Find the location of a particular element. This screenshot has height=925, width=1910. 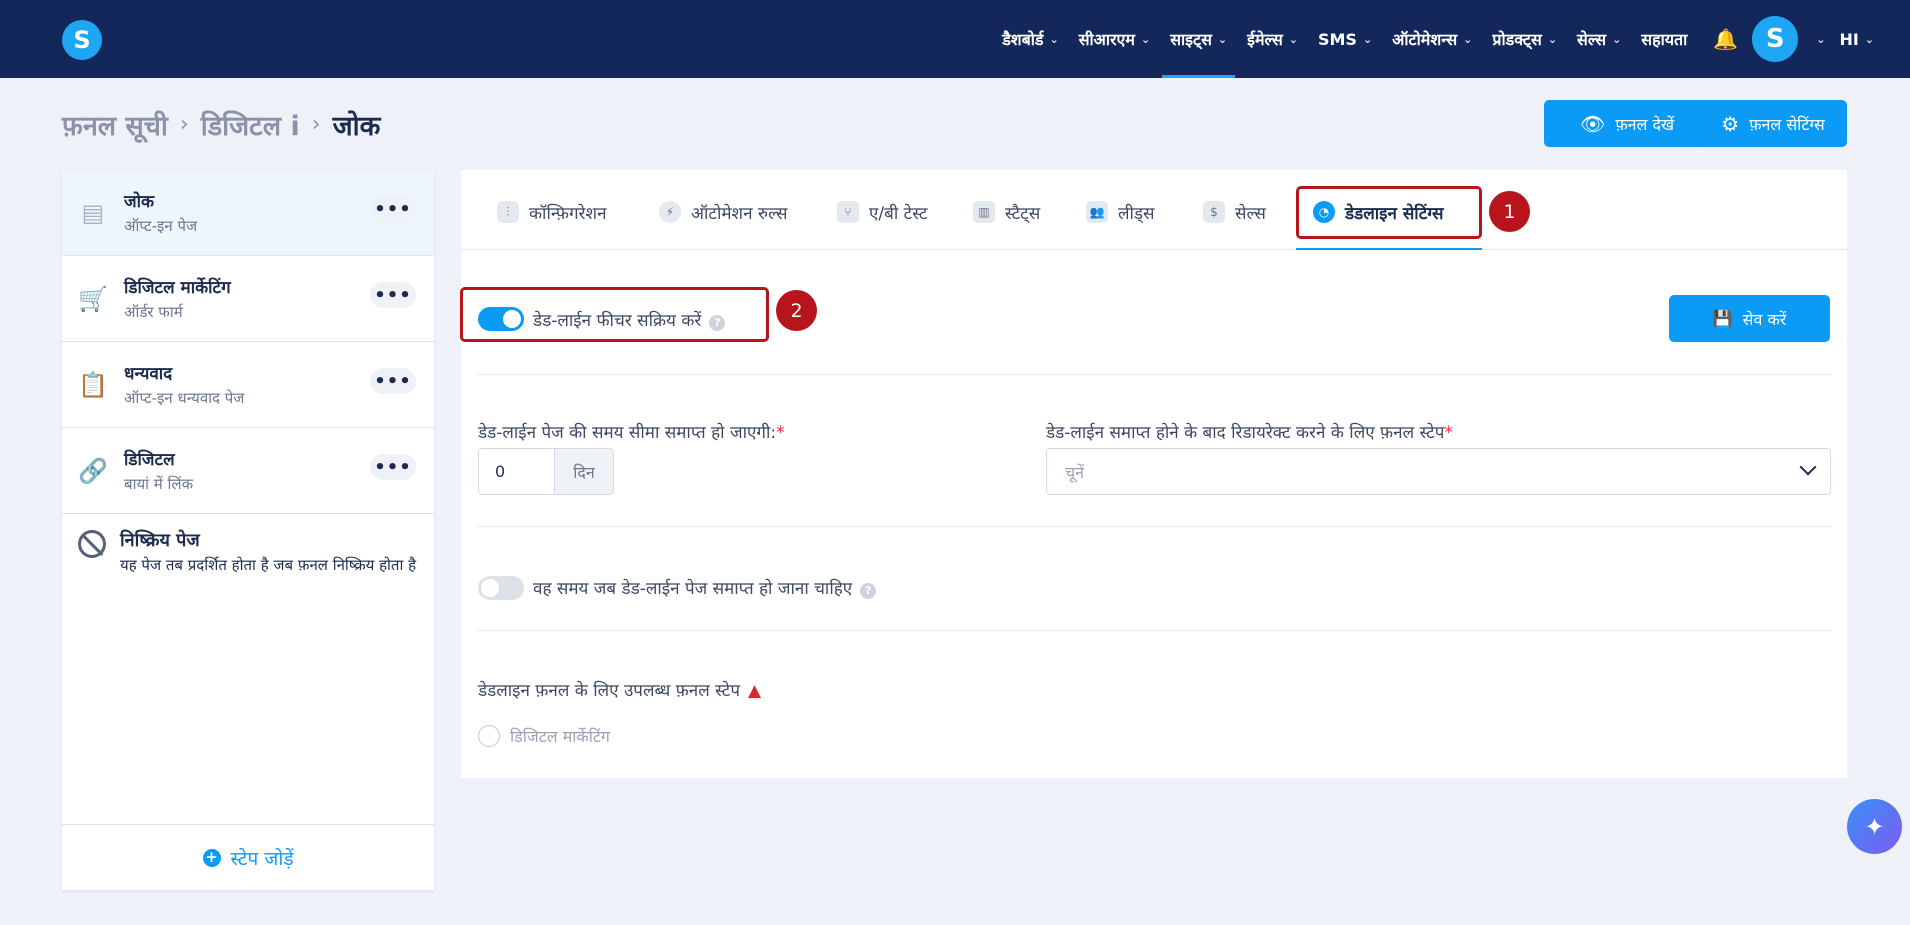

annotation-badge-1: 1 is located at coordinates (1509, 211).